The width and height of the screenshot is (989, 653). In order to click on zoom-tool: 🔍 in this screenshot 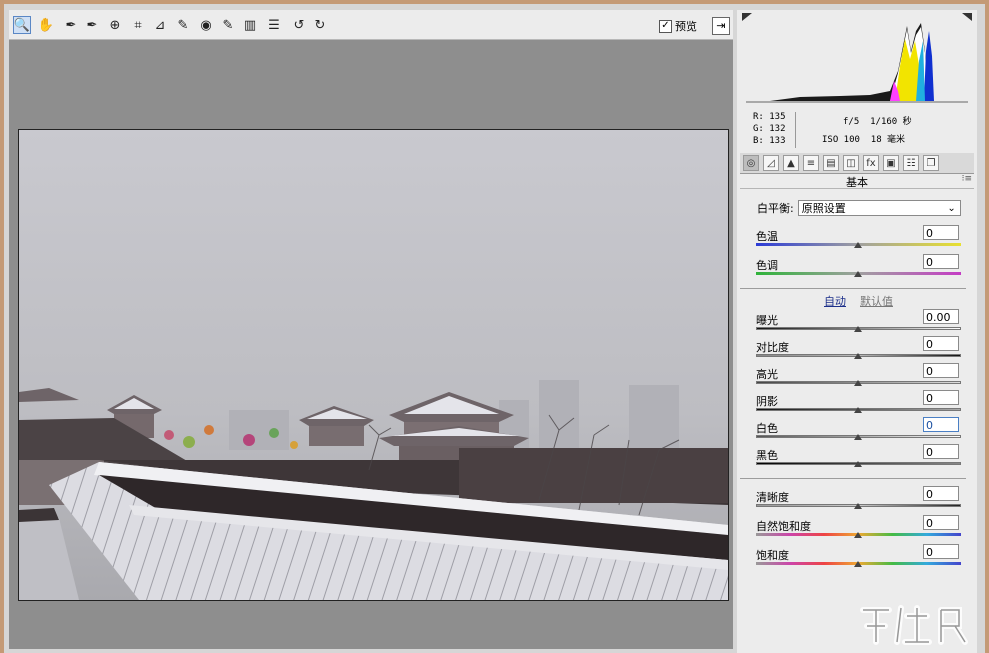, I will do `click(22, 25)`.